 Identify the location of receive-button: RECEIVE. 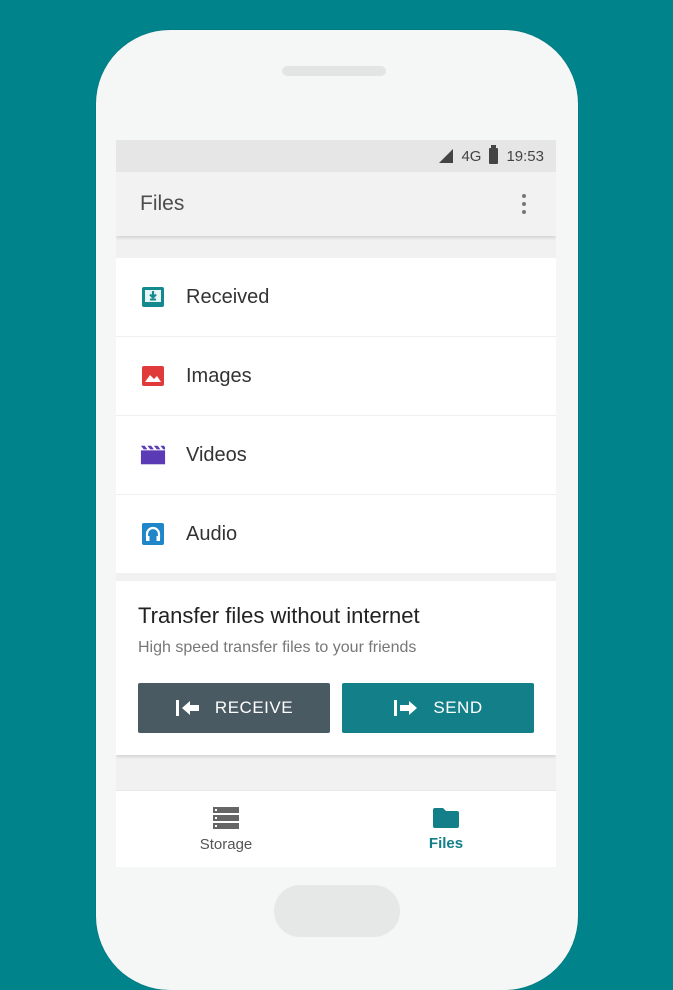
(234, 708).